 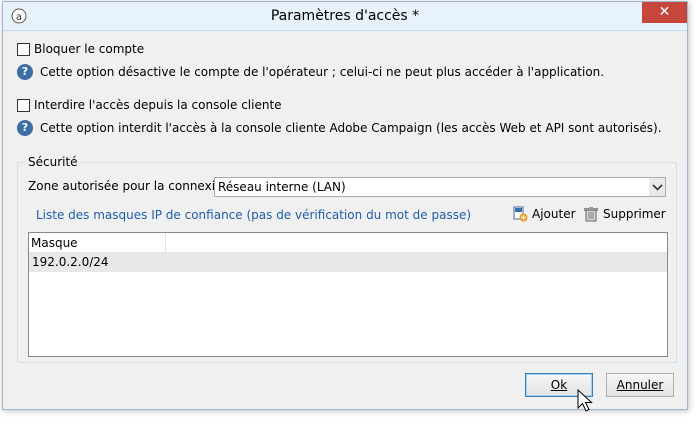 I want to click on ok-label: Ok, so click(x=559, y=385).